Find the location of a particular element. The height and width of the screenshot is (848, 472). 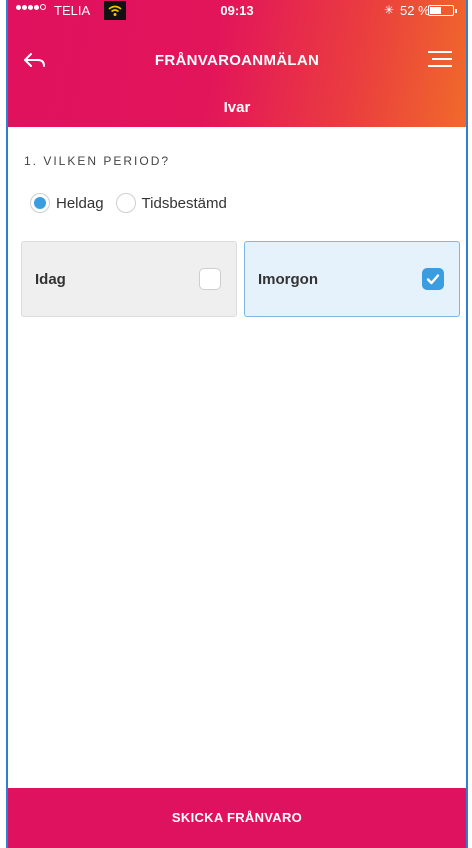

day-label: Imorgon is located at coordinates (288, 279).